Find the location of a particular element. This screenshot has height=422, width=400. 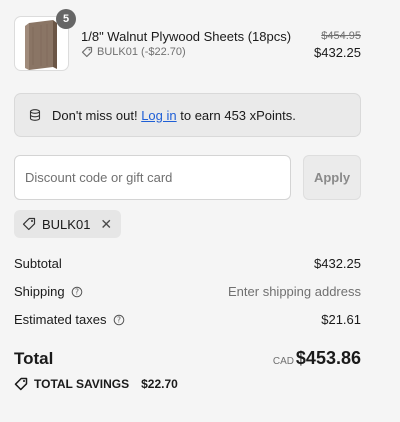

product-discount: BULK01 (-$22.70) is located at coordinates (133, 52).